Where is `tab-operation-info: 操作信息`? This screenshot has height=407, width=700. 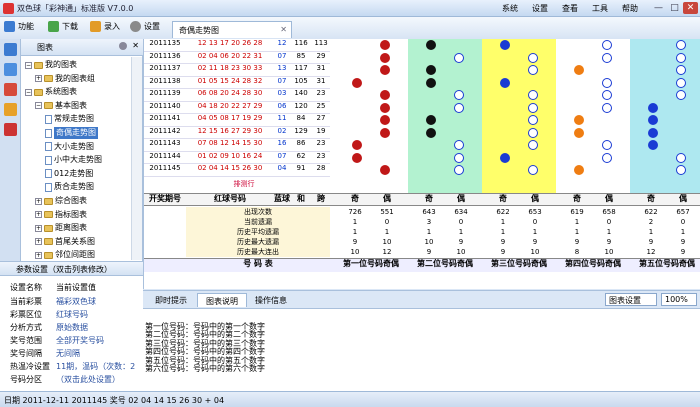 tab-operation-info: 操作信息 is located at coordinates (271, 300).